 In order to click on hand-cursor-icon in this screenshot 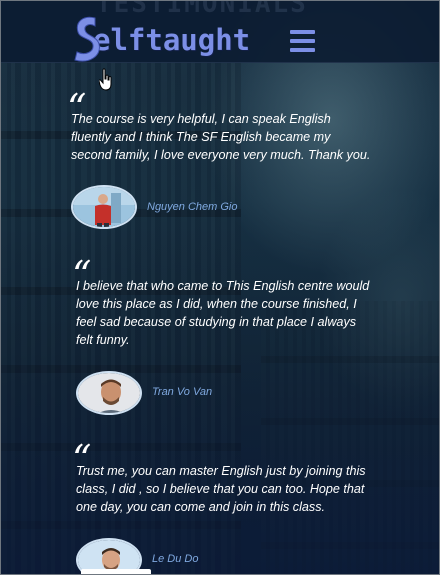, I will do `click(105, 79)`.